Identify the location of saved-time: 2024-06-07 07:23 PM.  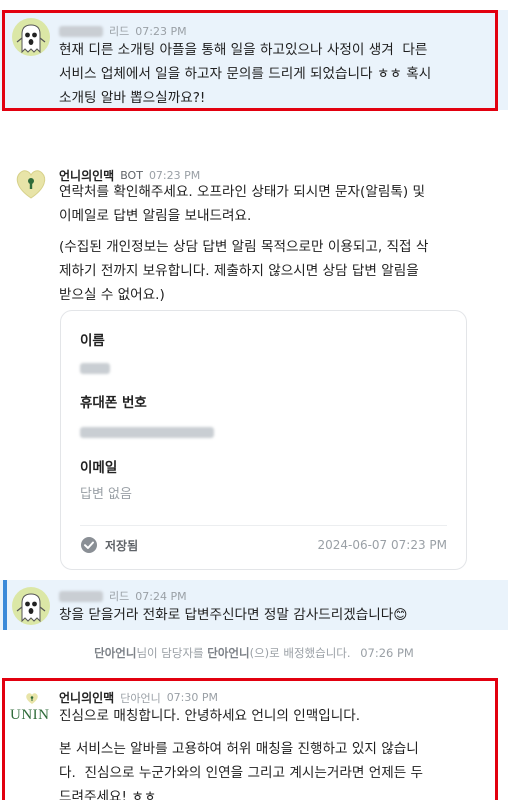
(382, 545).